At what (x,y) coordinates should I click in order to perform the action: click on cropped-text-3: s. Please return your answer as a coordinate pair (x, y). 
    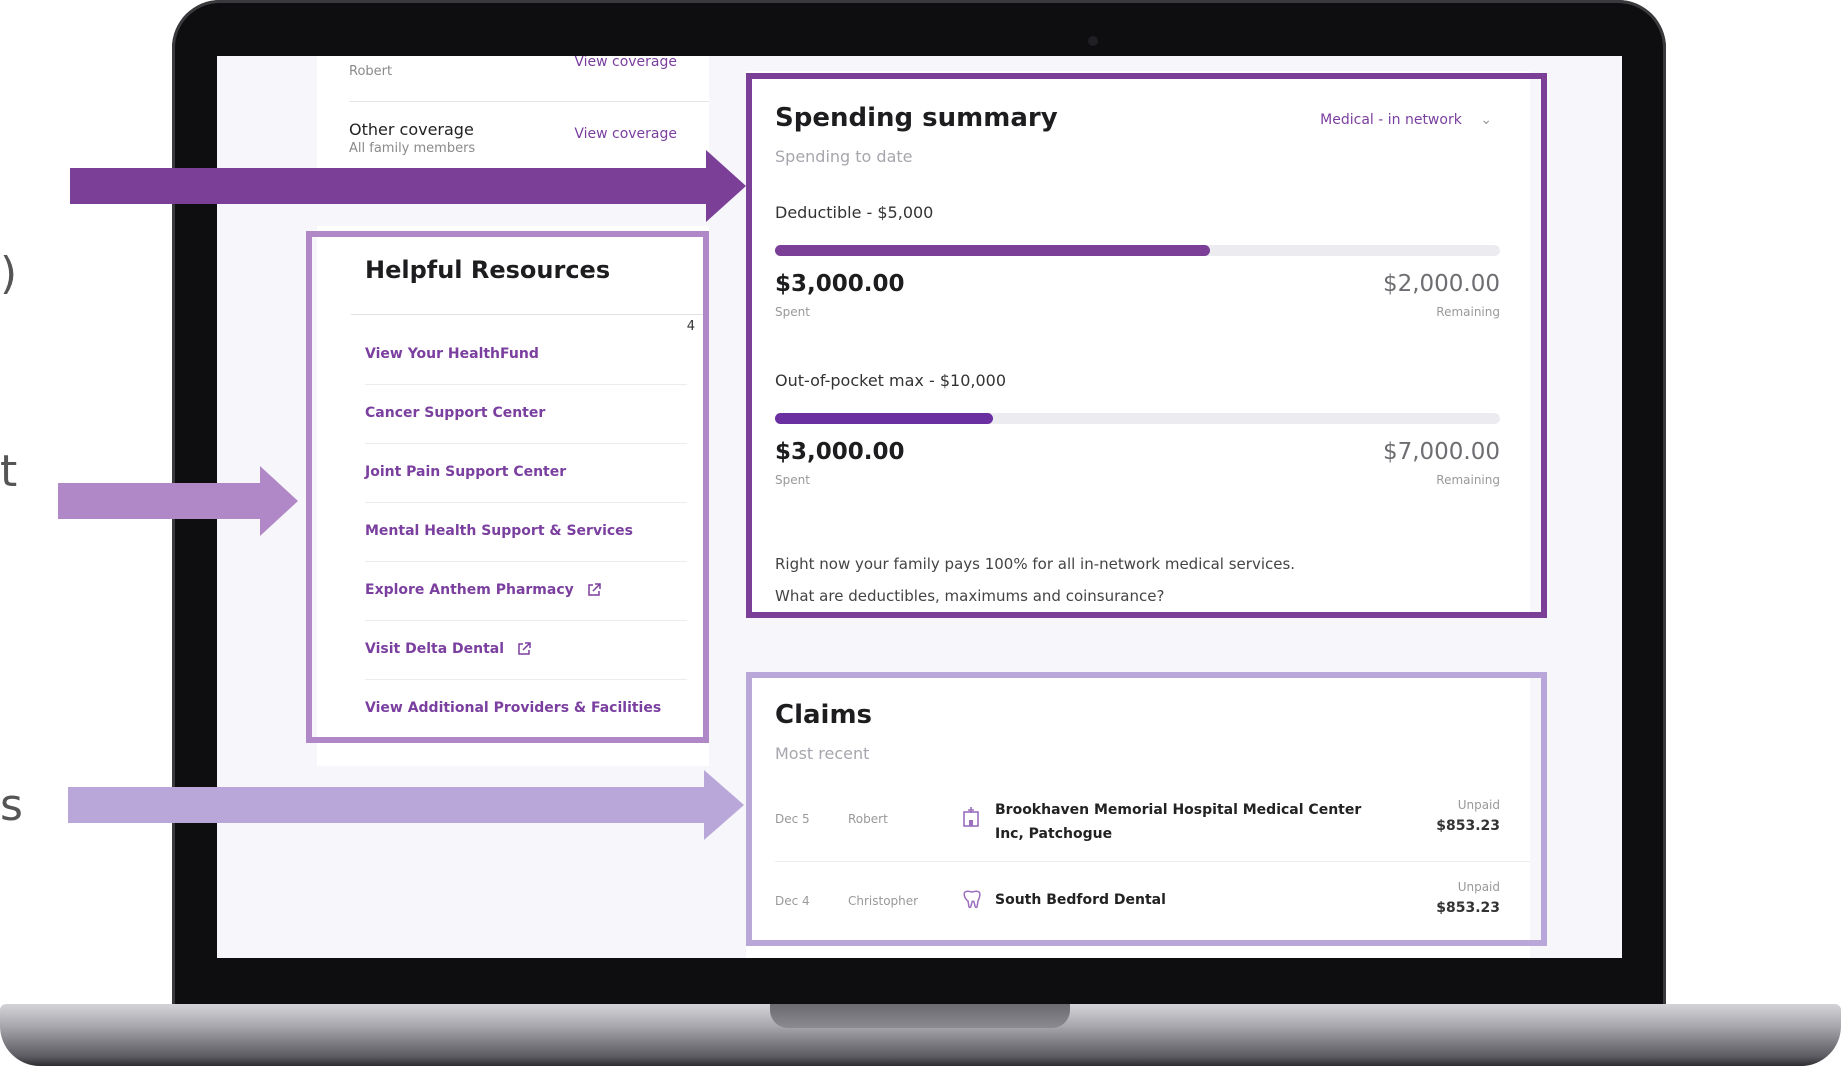
    Looking at the image, I should click on (11, 805).